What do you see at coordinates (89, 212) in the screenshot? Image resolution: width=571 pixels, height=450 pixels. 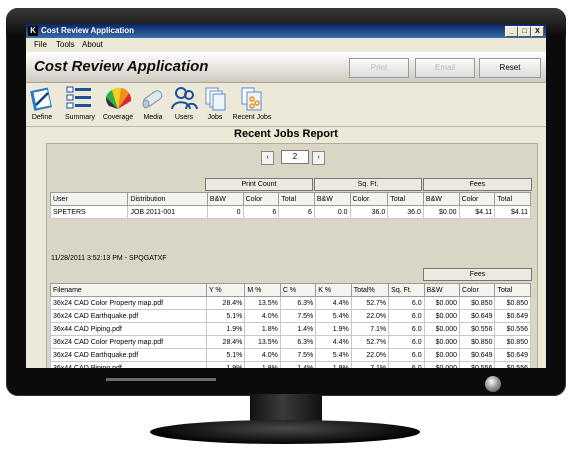 I see `table-cell: SPETERS` at bounding box center [89, 212].